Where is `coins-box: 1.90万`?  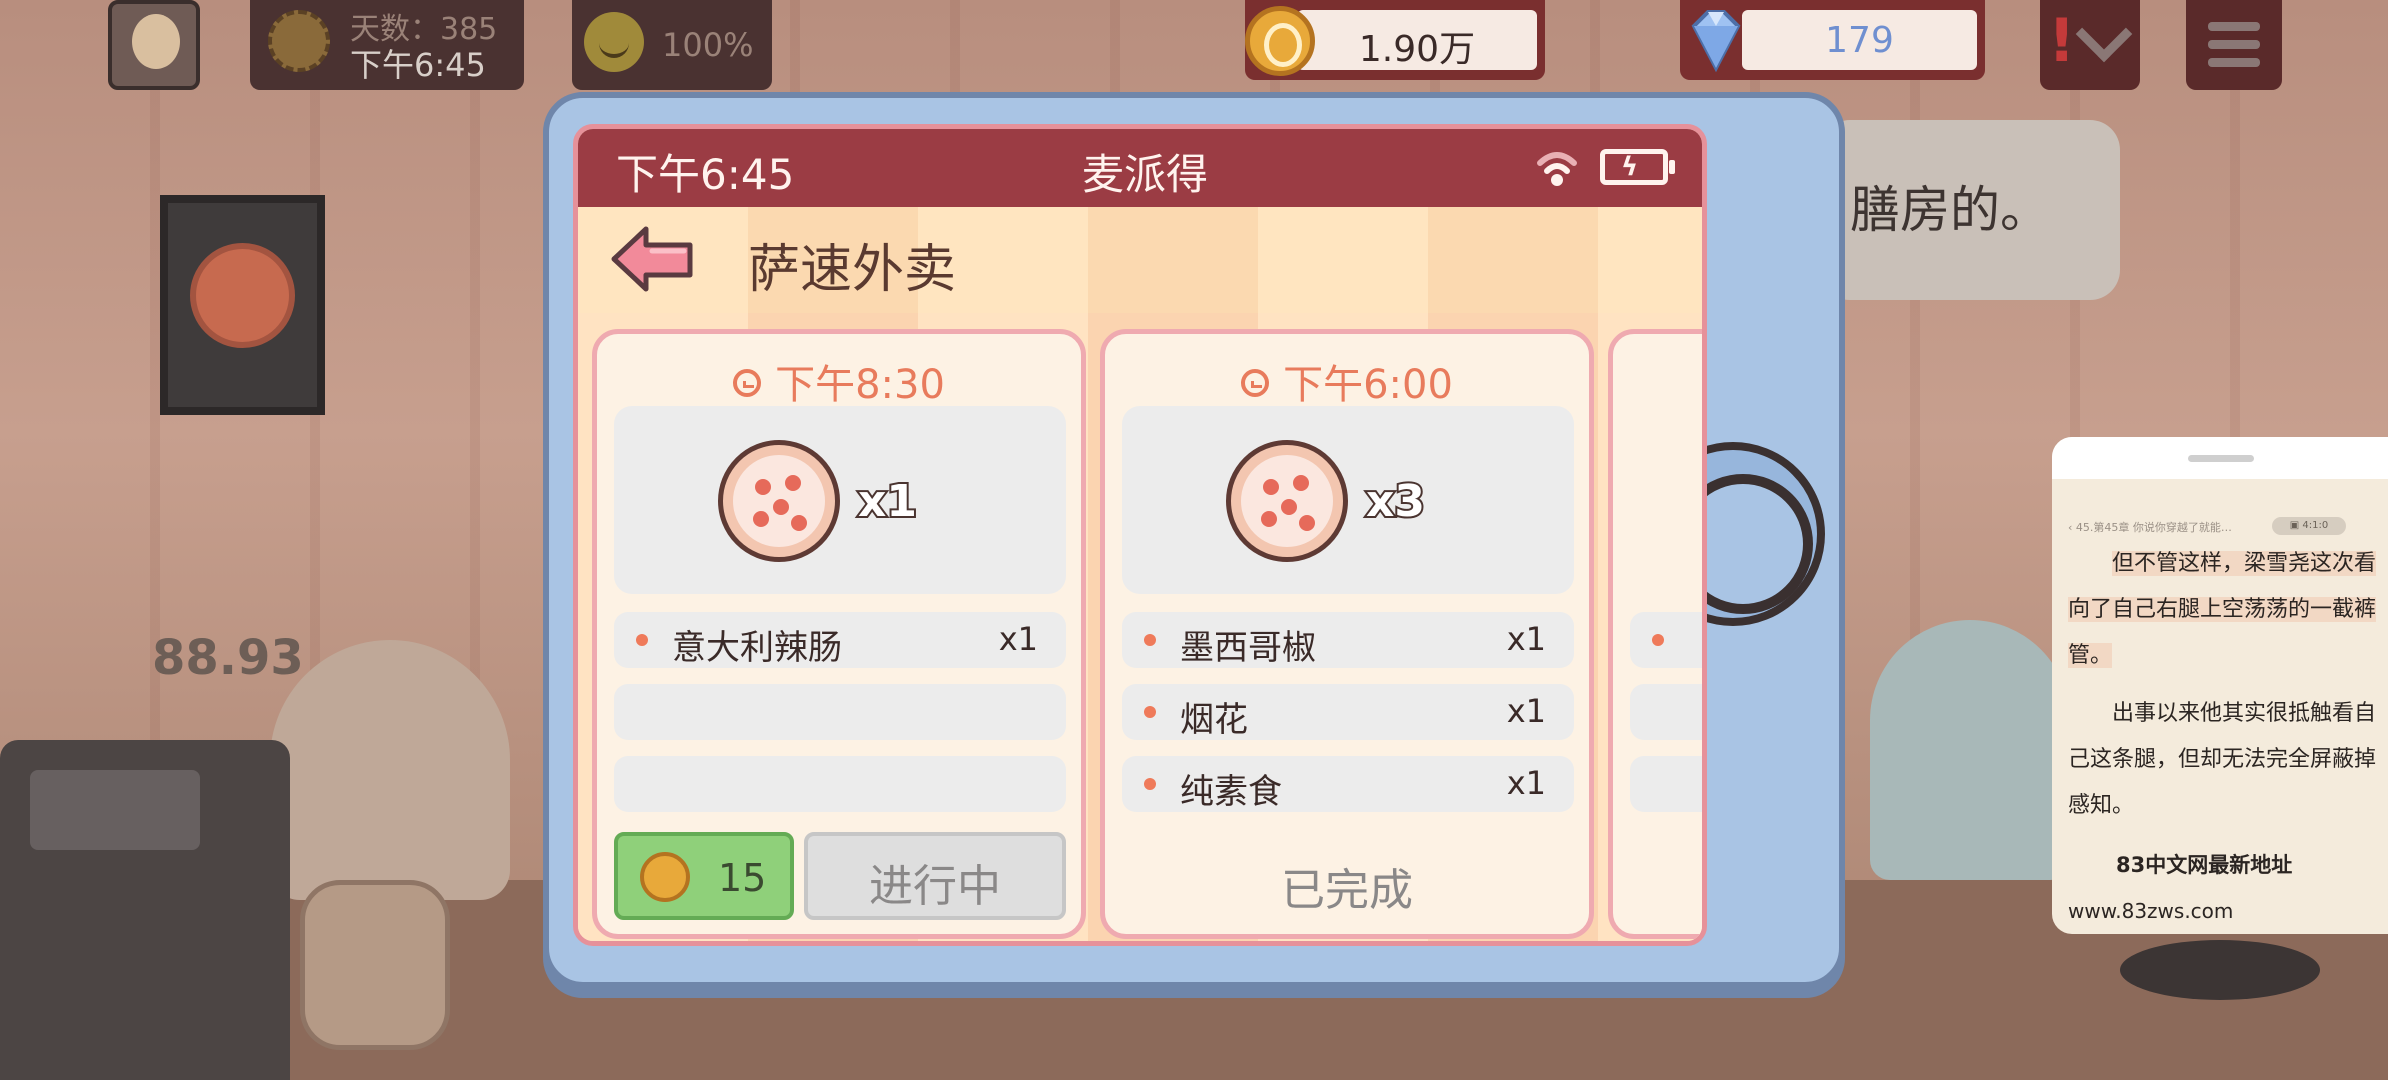 coins-box: 1.90万 is located at coordinates (1417, 40).